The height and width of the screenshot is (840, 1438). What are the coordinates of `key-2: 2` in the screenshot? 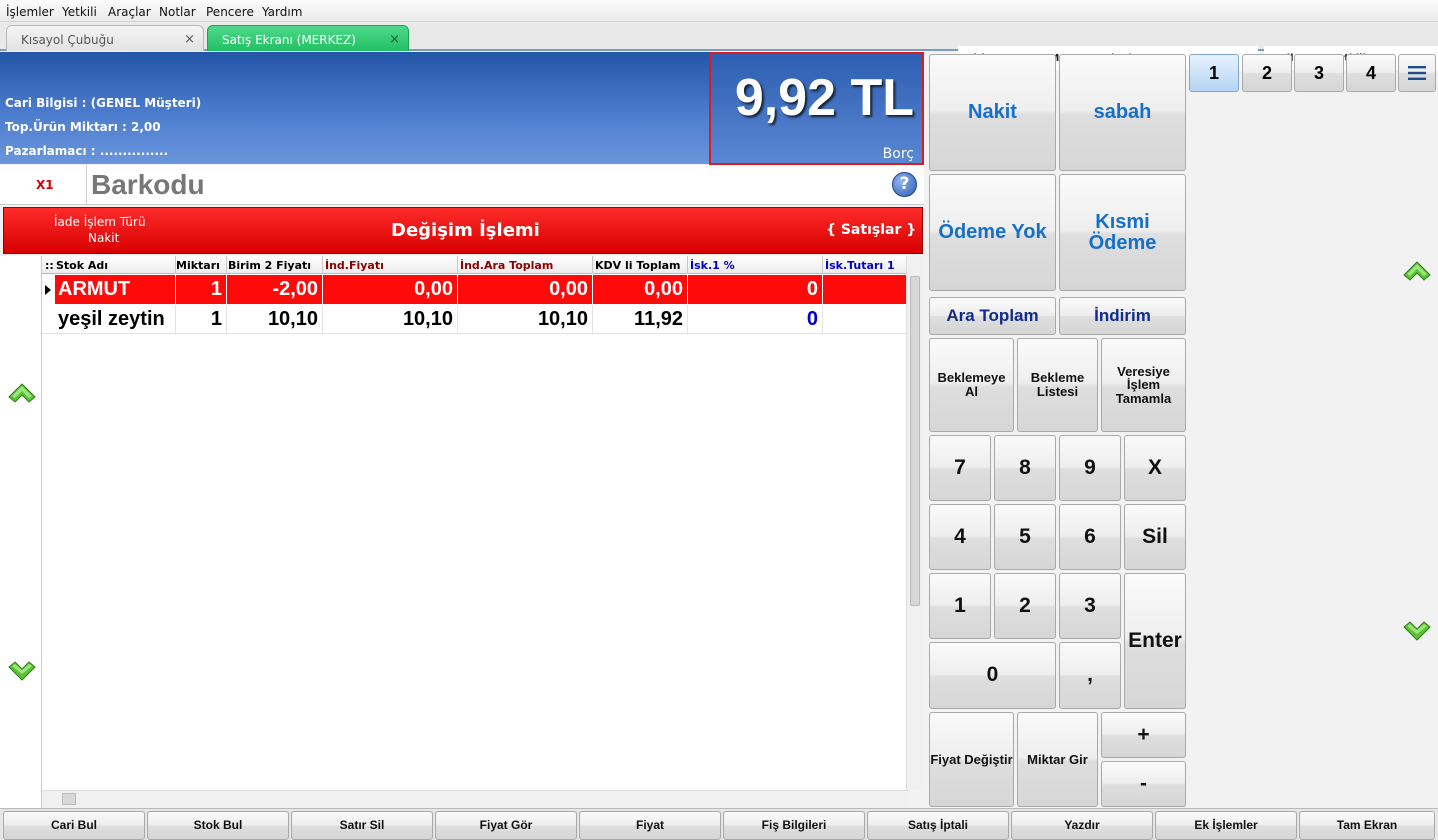 It's located at (1025, 606).